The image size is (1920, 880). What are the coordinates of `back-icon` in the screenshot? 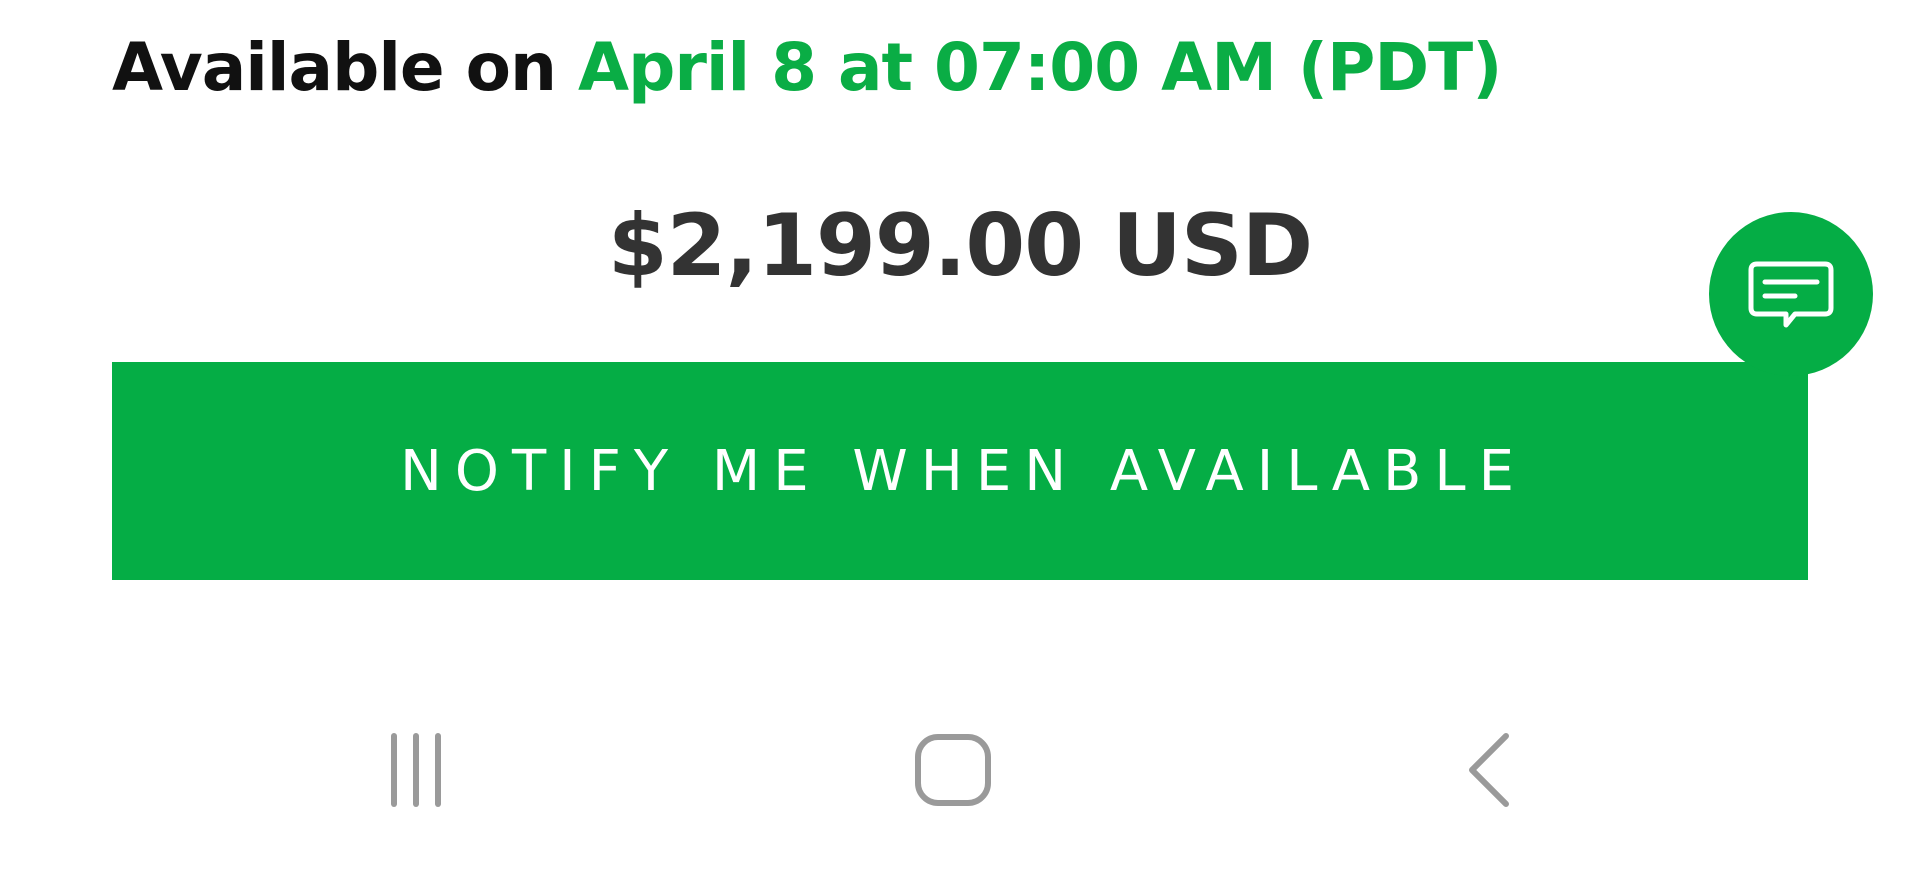 It's located at (1489, 770).